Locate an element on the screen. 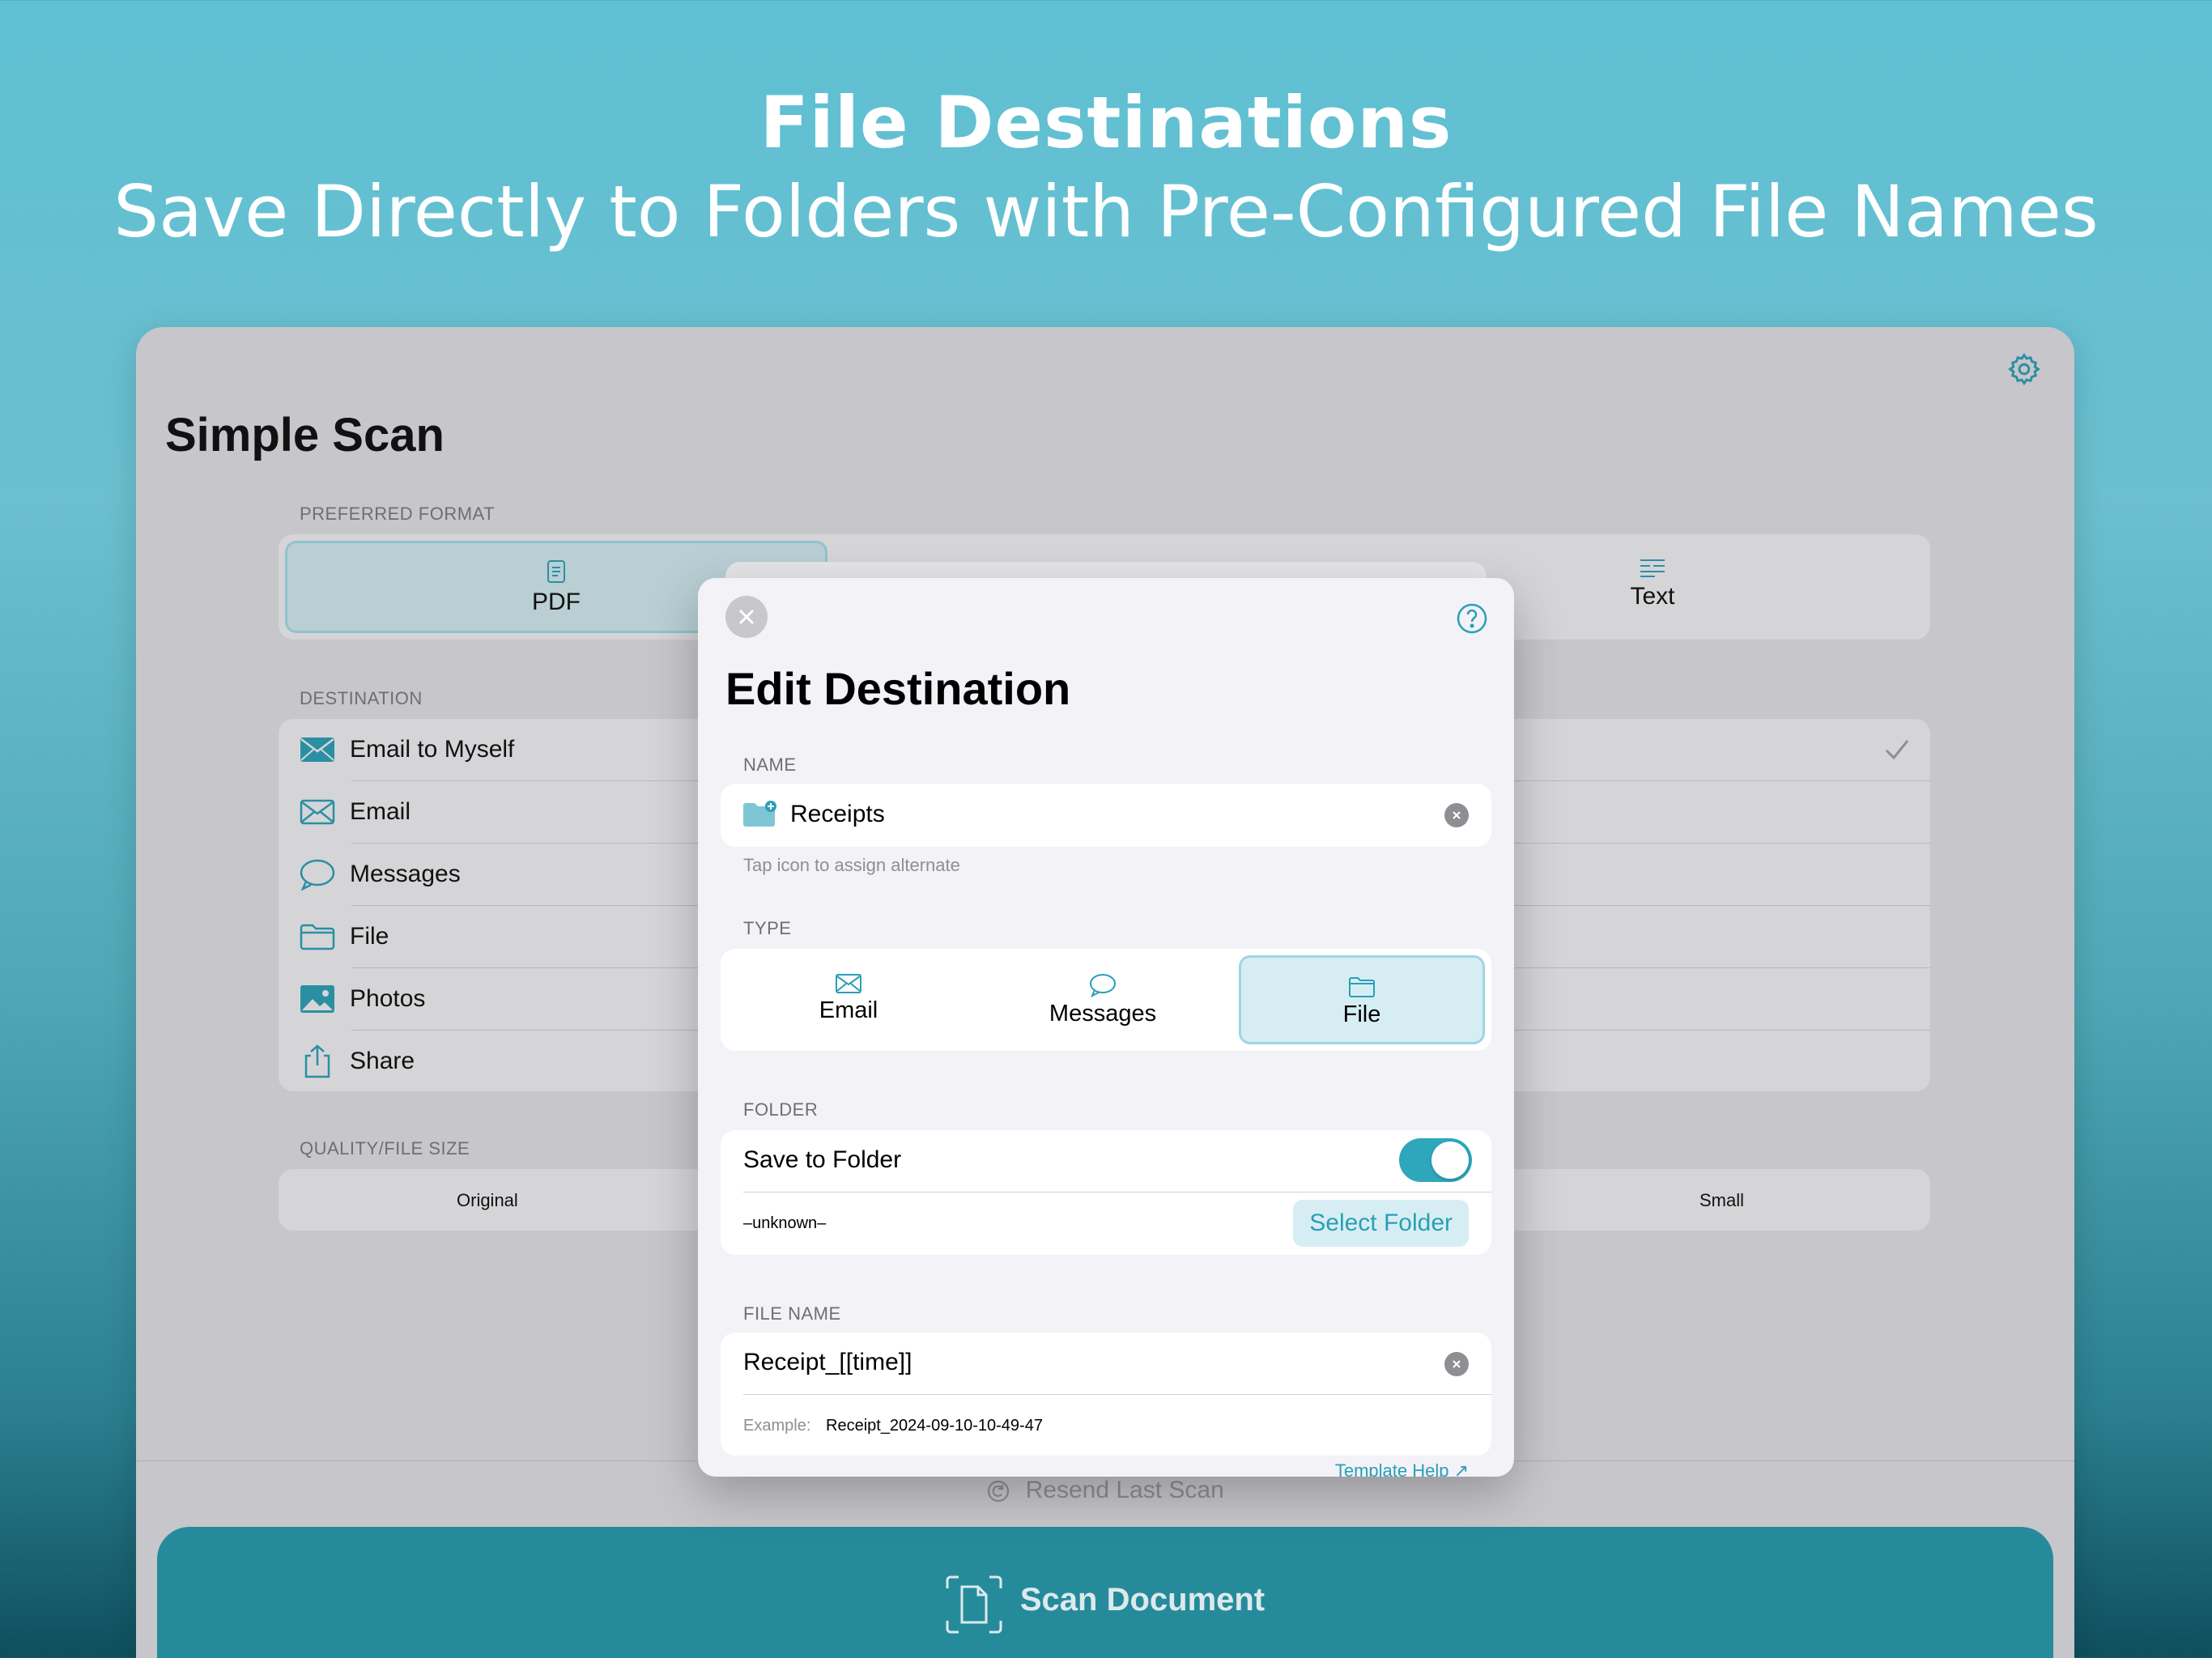 Image resolution: width=2212 pixels, height=1658 pixels. type-messages-label: Messages is located at coordinates (1103, 1014).